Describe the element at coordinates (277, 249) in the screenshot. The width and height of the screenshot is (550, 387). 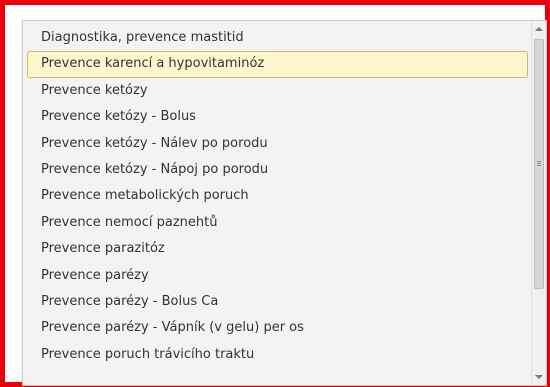
I see `option-item: Prevence parazitóz` at that location.